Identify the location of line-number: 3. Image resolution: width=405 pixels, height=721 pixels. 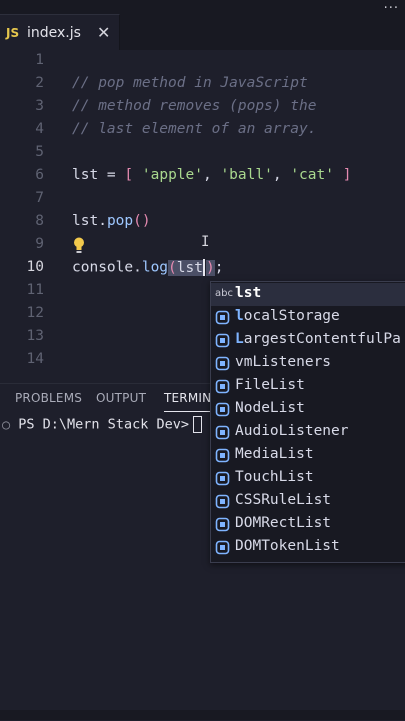
(39, 106).